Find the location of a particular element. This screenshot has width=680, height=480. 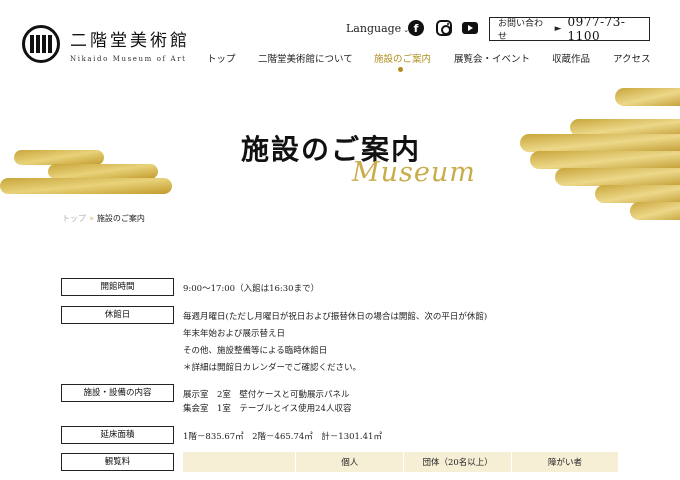

closed-line-2: 年末年始および展示替え日 is located at coordinates (234, 334).